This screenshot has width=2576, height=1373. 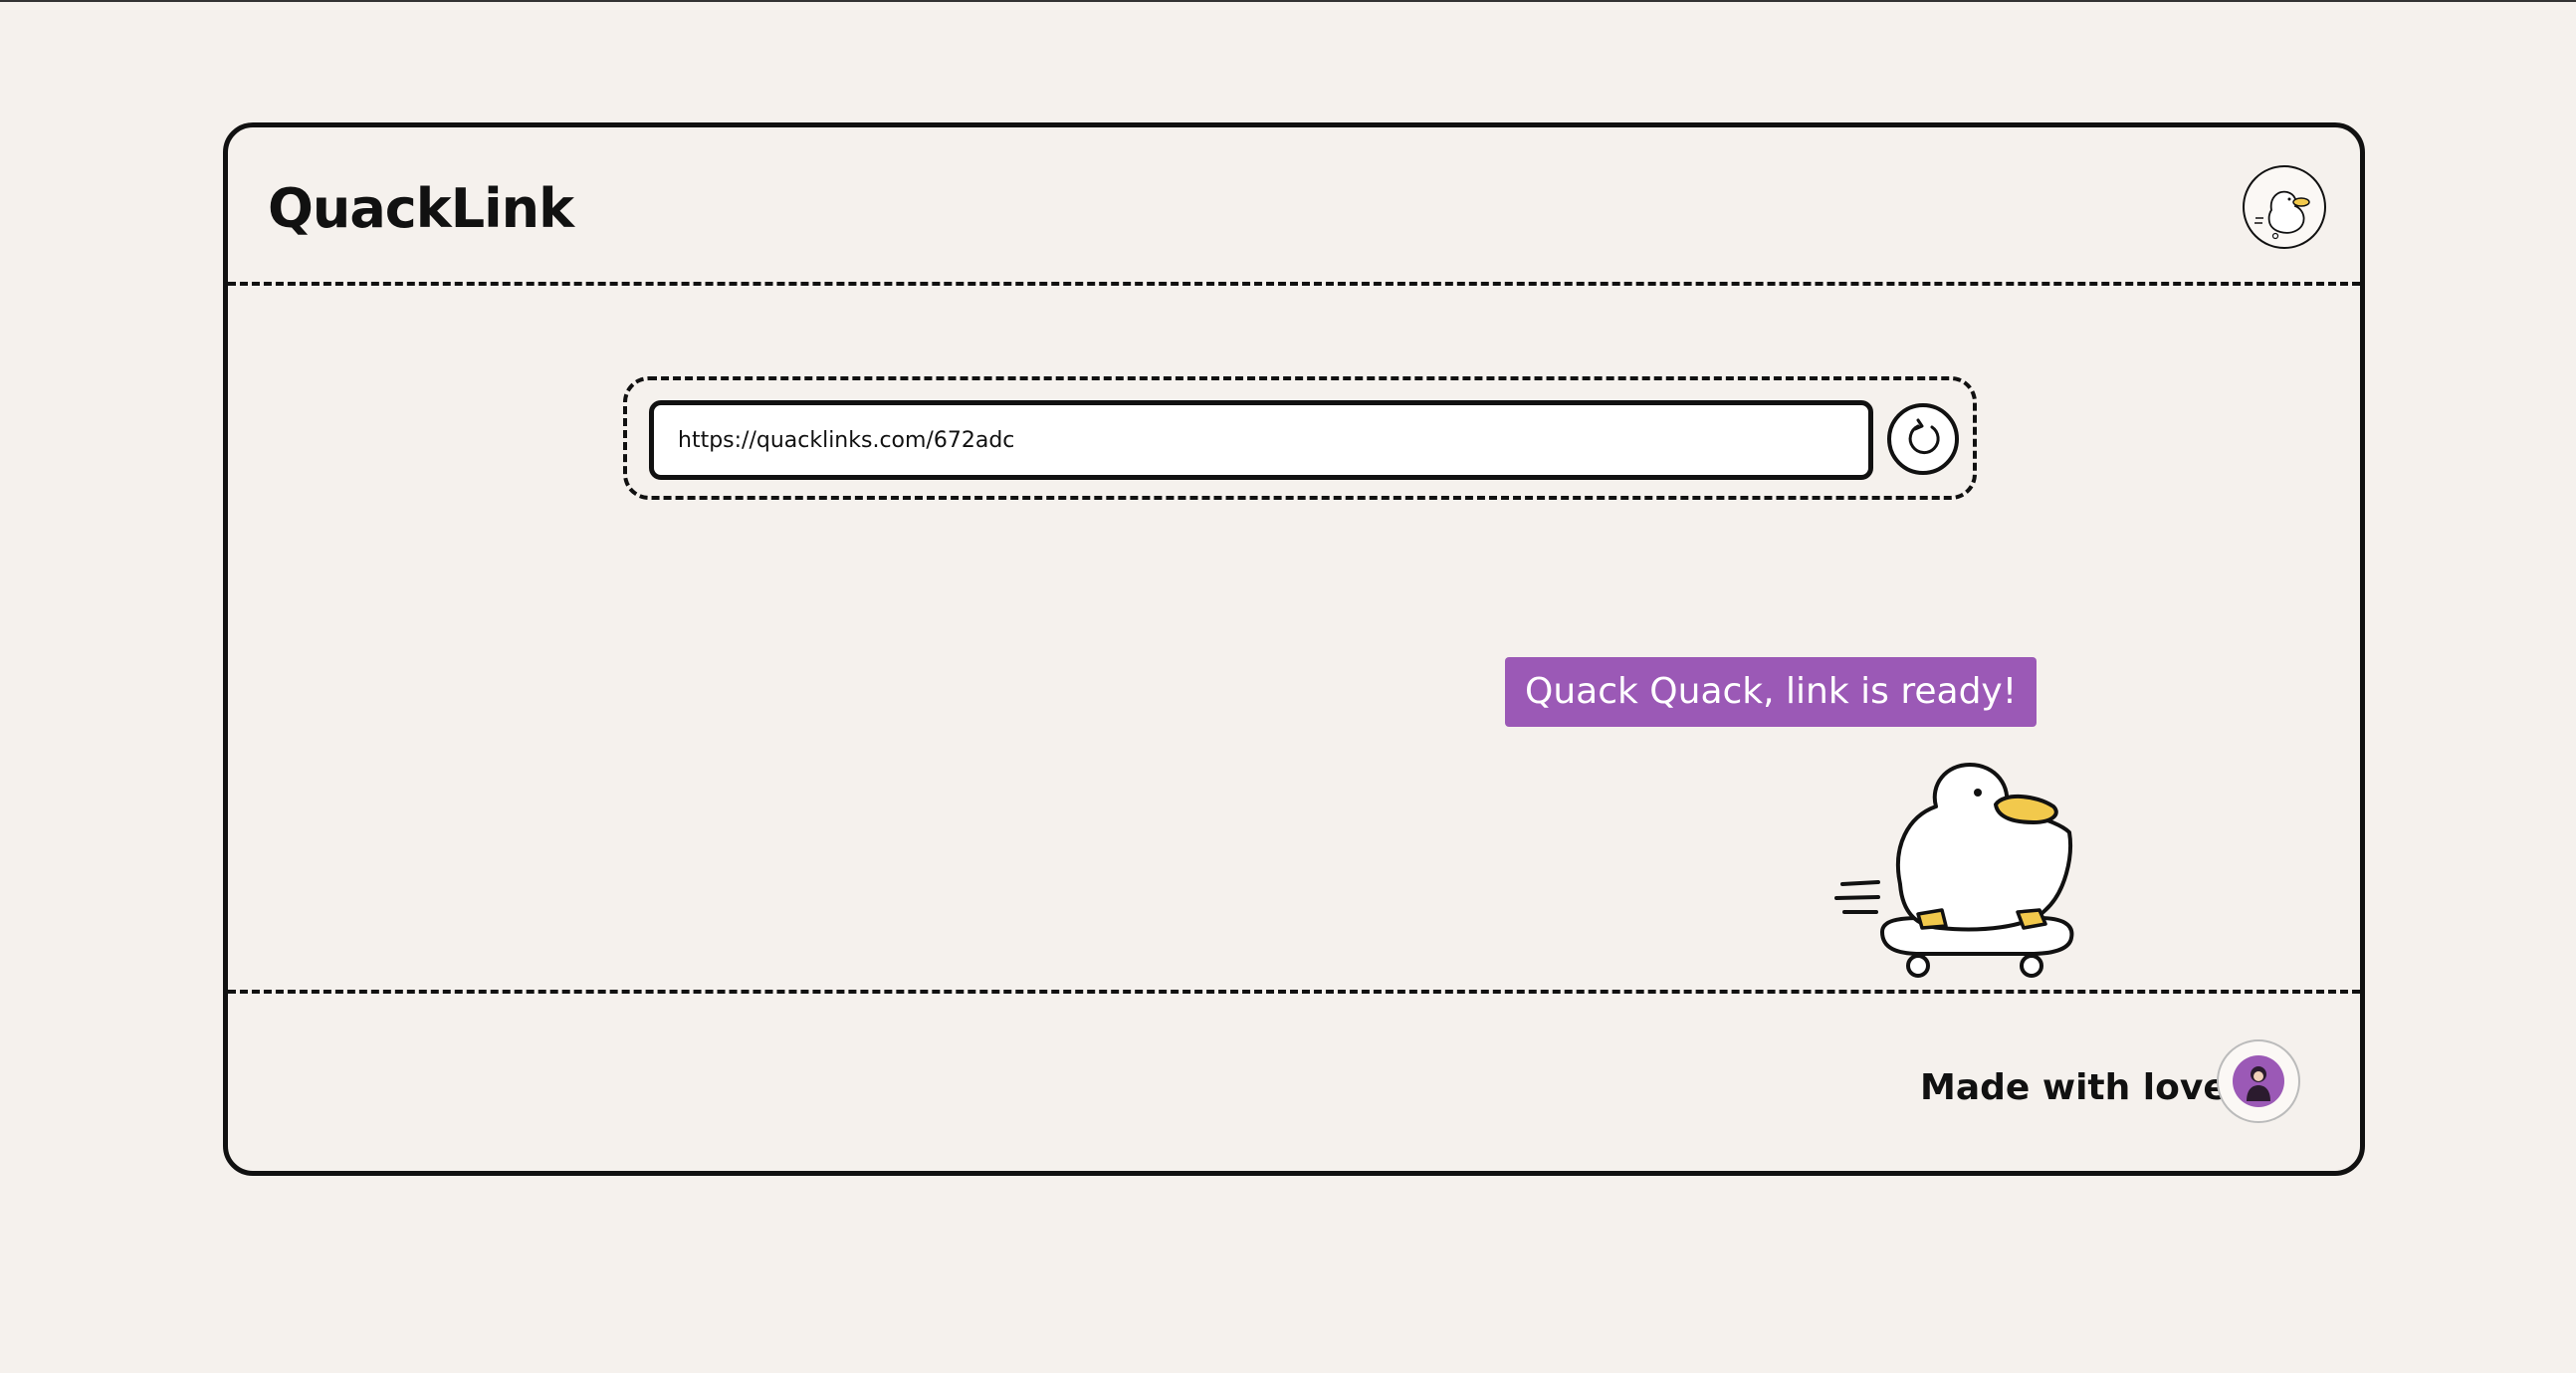 I want to click on author-avatar-image, so click(x=2258, y=1081).